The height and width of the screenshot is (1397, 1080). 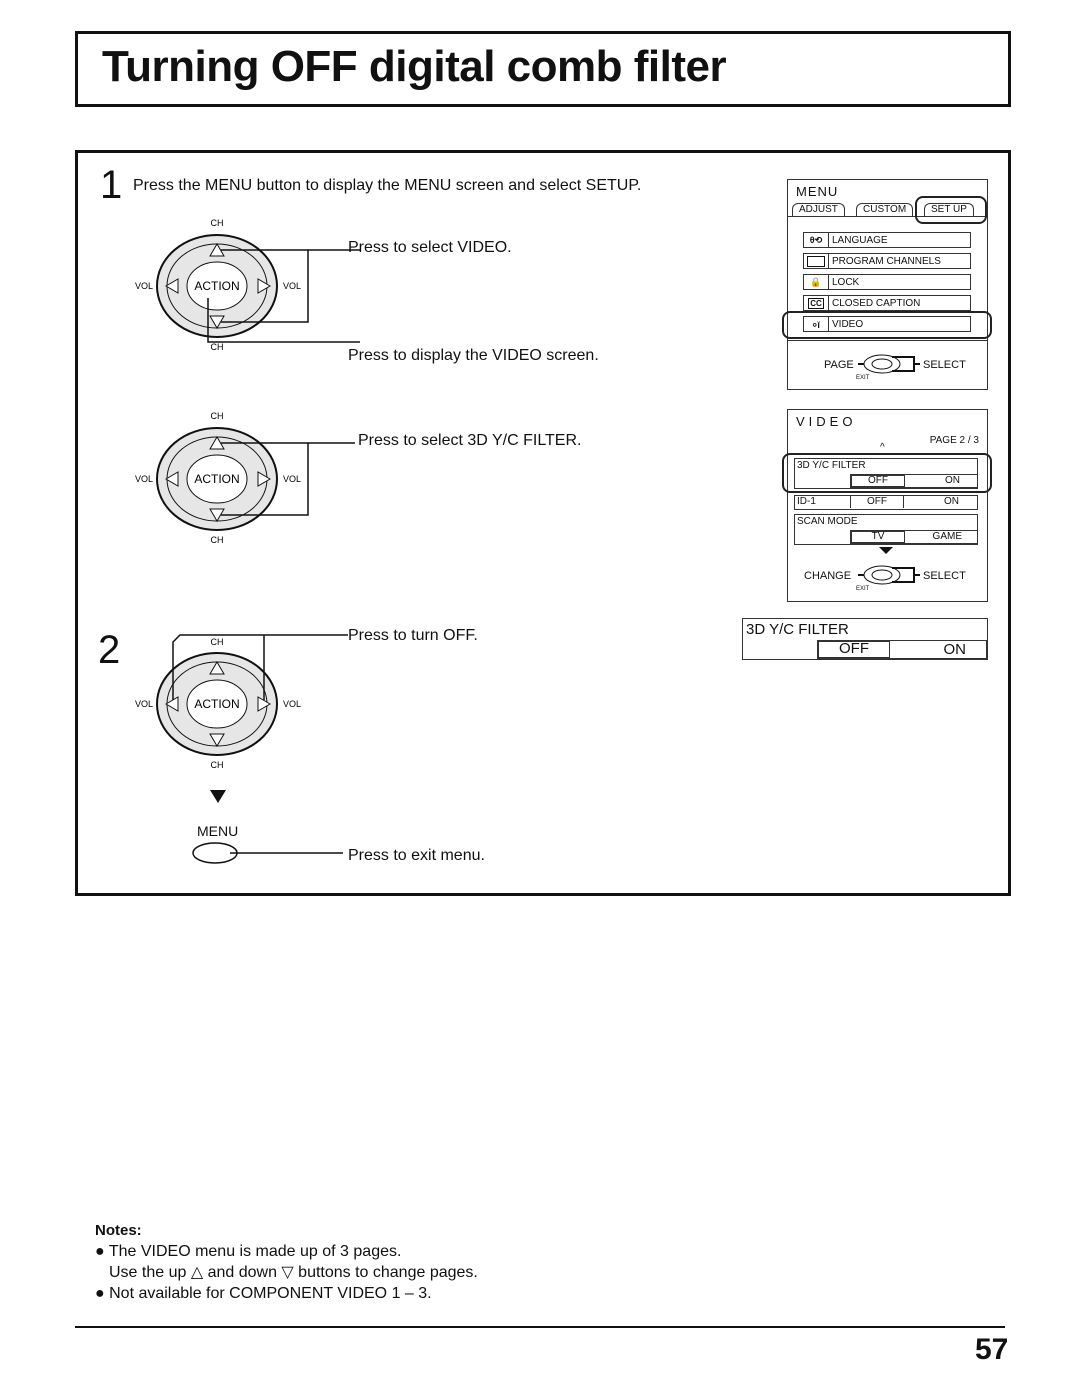 I want to click on option-label: SCAN MODE, so click(x=827, y=521).